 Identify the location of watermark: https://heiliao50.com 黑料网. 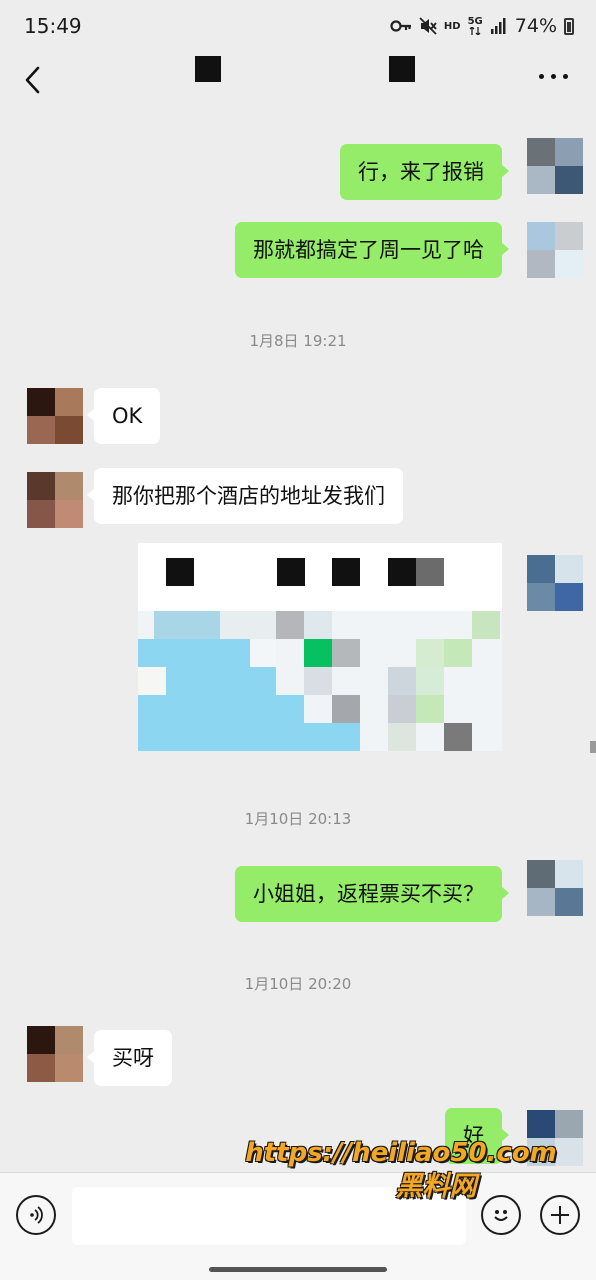
(401, 1170).